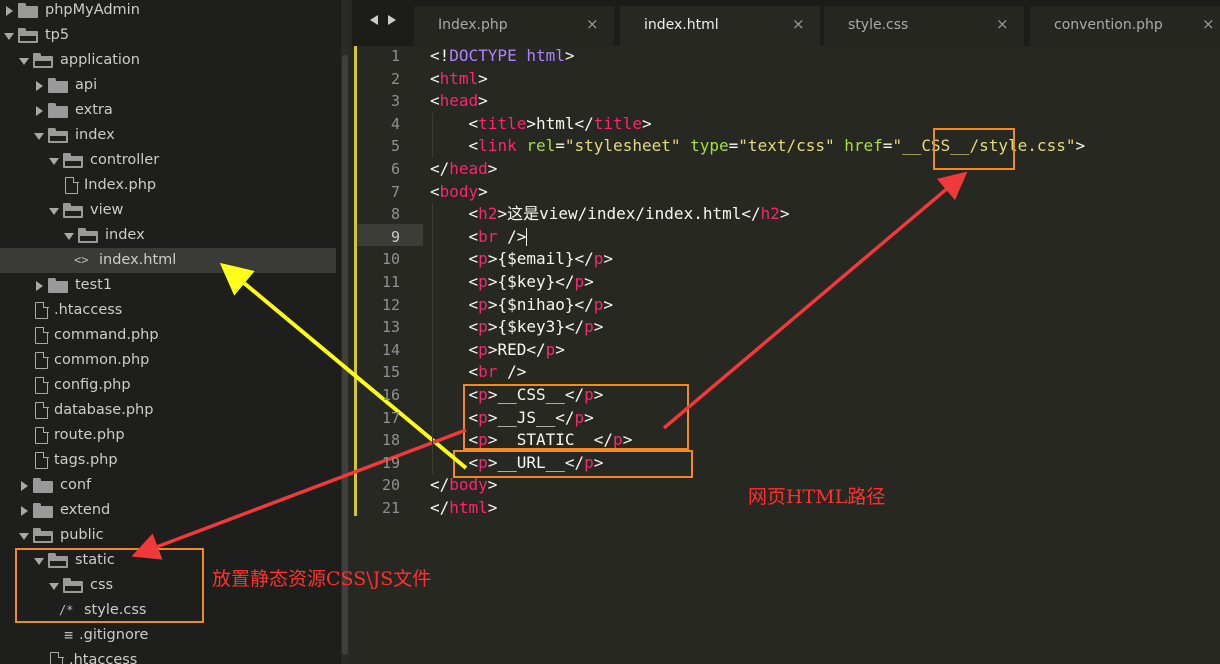 This screenshot has height=664, width=1220. I want to click on tab-prev-arrow-icon, so click(374, 20).